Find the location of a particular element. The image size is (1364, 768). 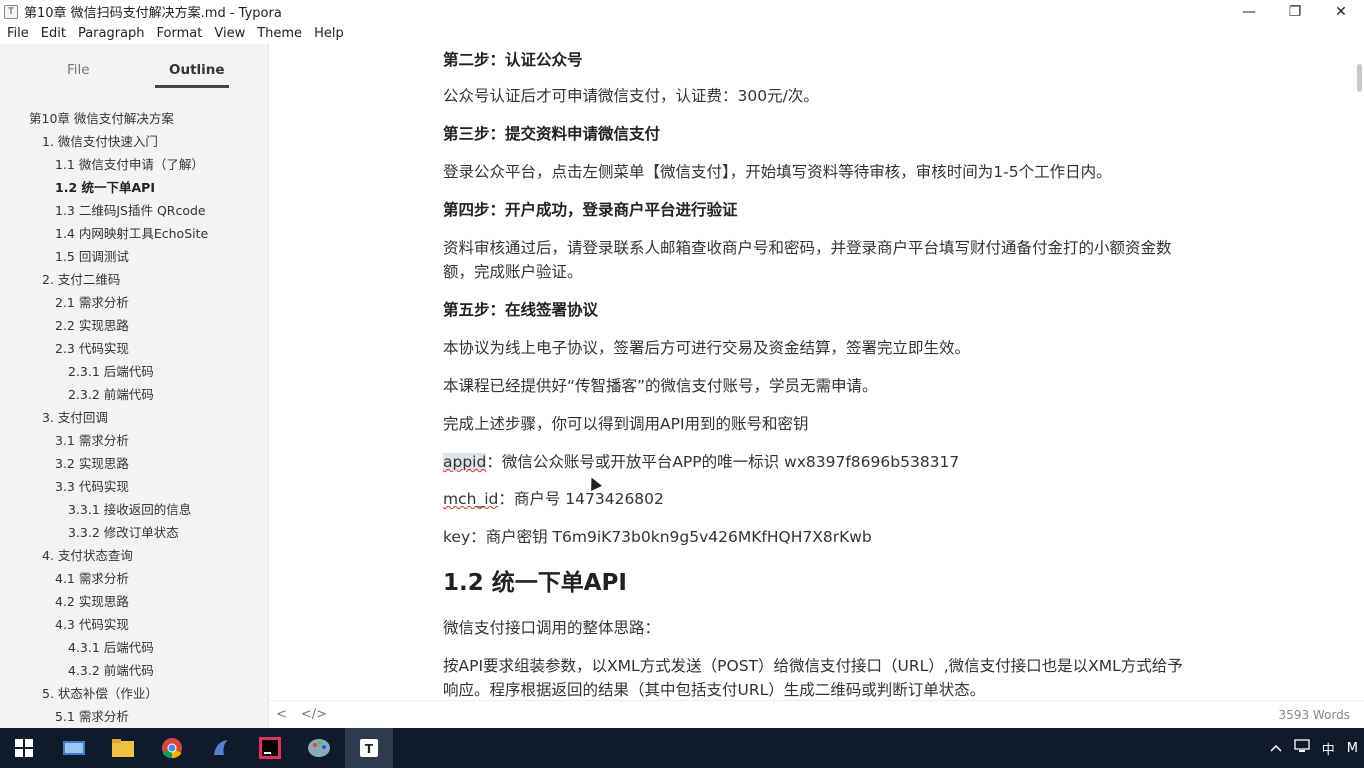

mchid-text: ：商户号 1473426802 is located at coordinates (581, 499).